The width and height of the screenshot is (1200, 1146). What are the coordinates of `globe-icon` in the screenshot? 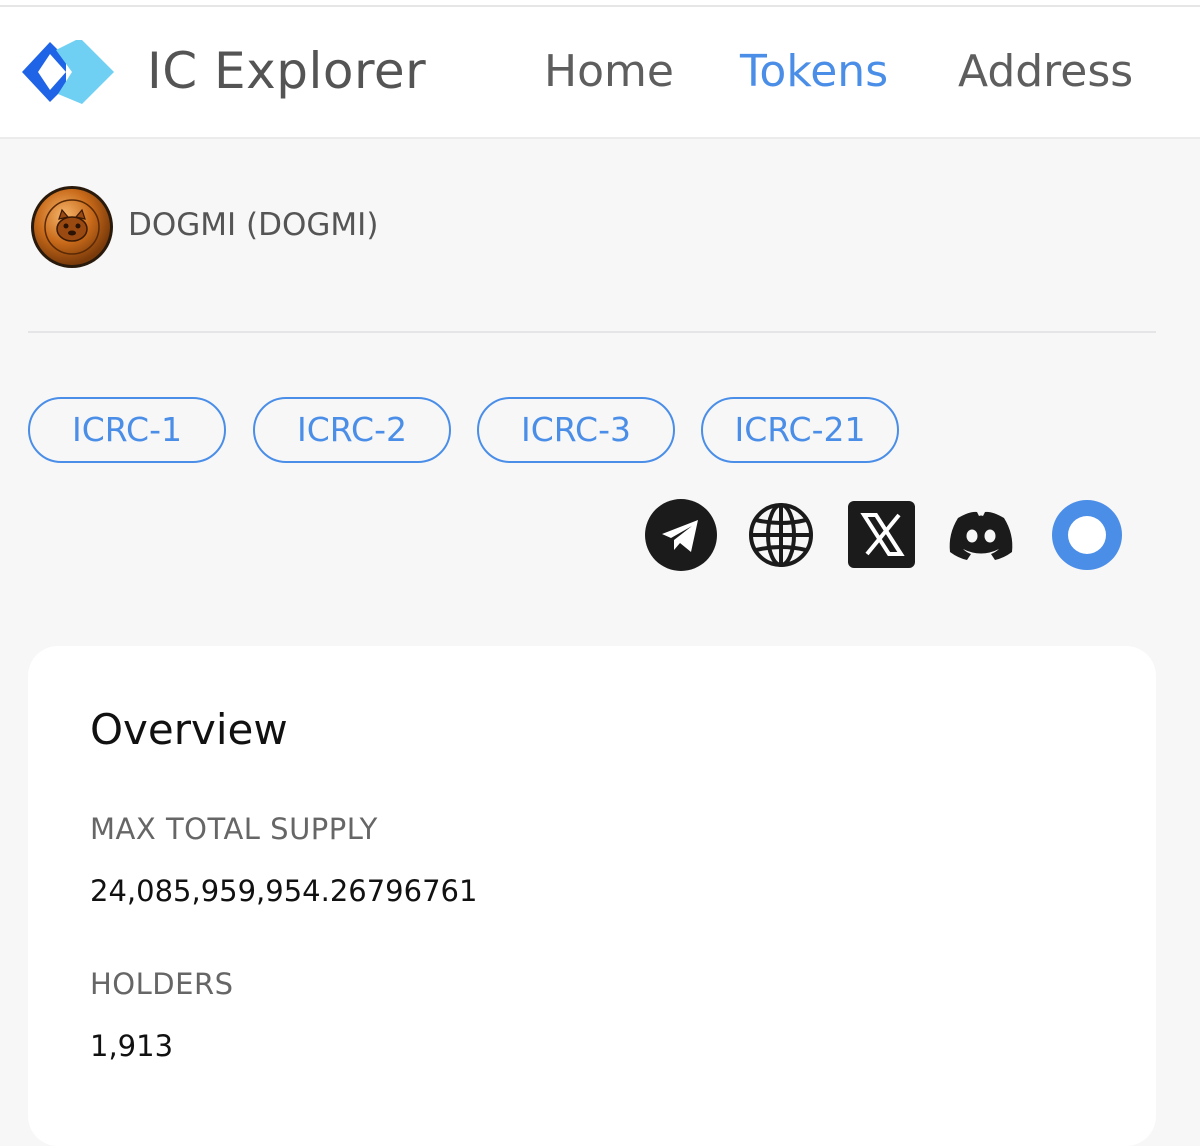 It's located at (781, 535).